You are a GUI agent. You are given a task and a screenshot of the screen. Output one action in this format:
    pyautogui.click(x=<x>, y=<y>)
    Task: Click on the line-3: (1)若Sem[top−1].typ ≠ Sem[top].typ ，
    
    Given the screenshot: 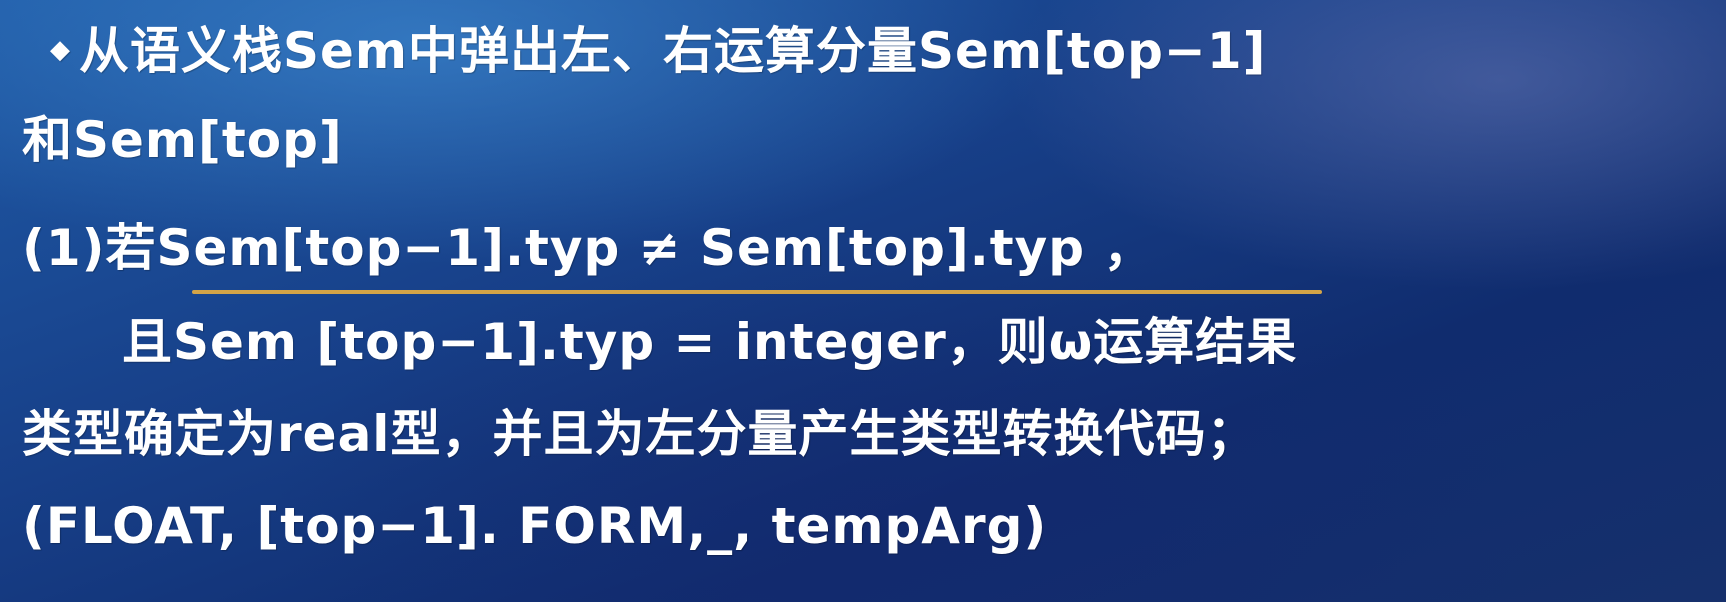 What is the action you would take?
    pyautogui.click(x=588, y=248)
    